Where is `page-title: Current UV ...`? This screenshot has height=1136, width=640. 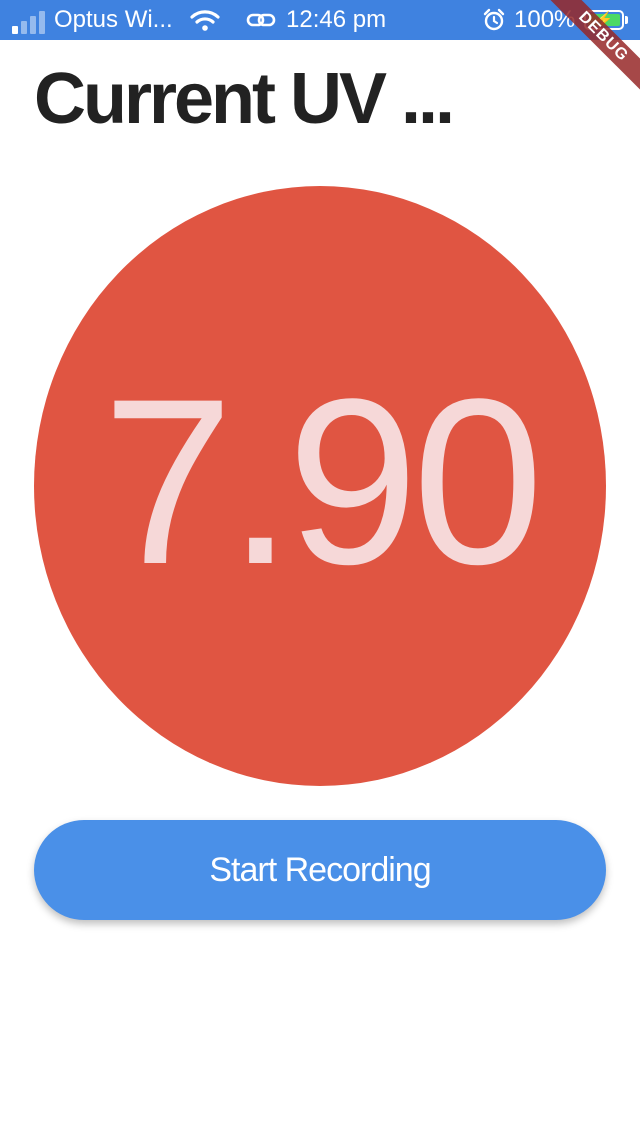 page-title: Current UV ... is located at coordinates (244, 99).